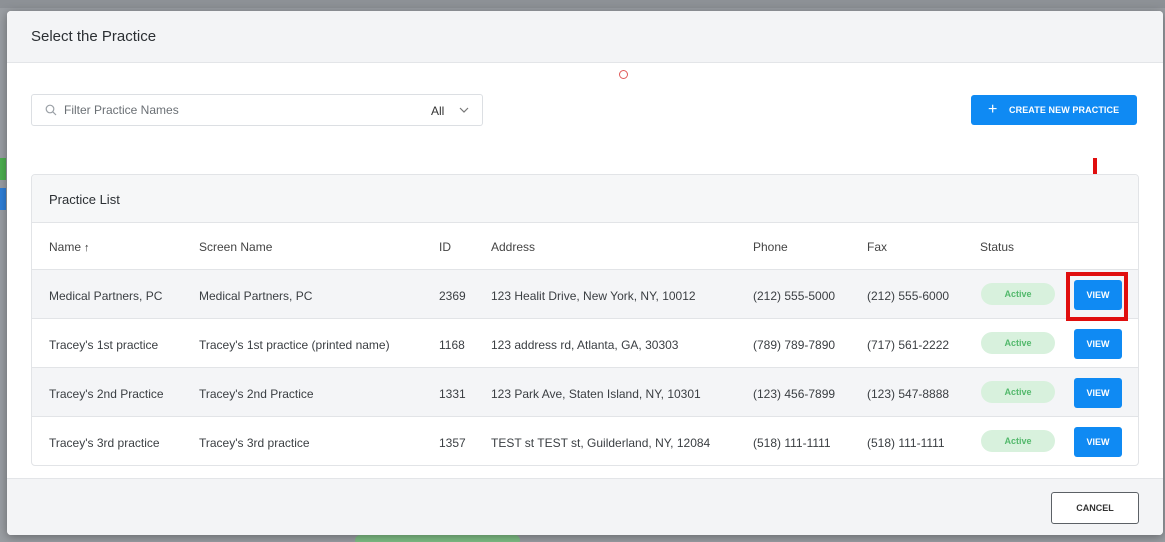  What do you see at coordinates (596, 394) in the screenshot?
I see `cell-address: 123 Park Ave, Staten Island, NY, 10301` at bounding box center [596, 394].